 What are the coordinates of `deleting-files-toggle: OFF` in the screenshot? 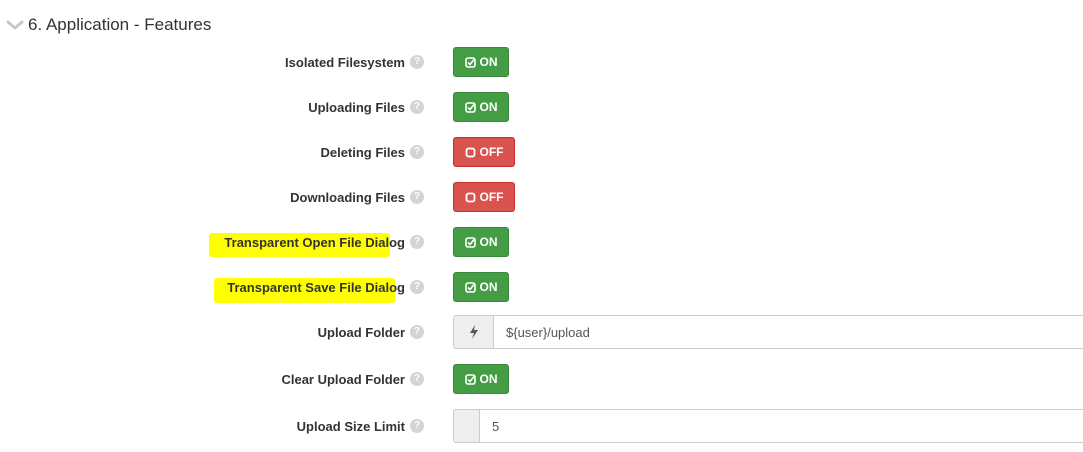 It's located at (484, 152).